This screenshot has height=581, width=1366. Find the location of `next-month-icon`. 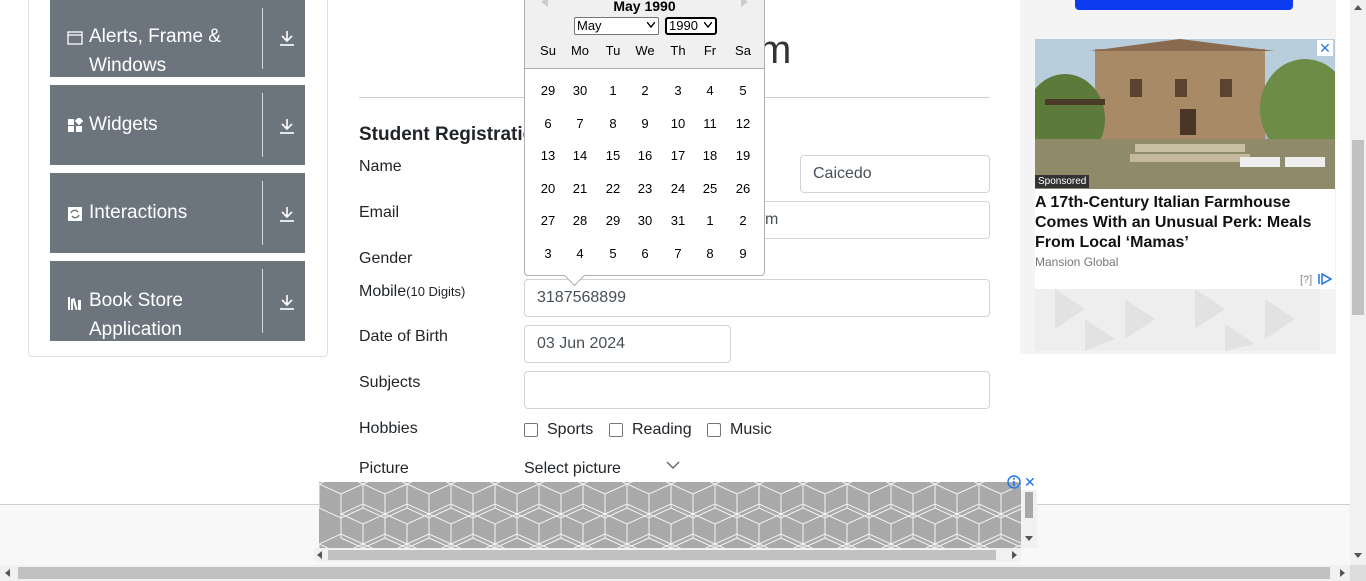

next-month-icon is located at coordinates (744, 3).